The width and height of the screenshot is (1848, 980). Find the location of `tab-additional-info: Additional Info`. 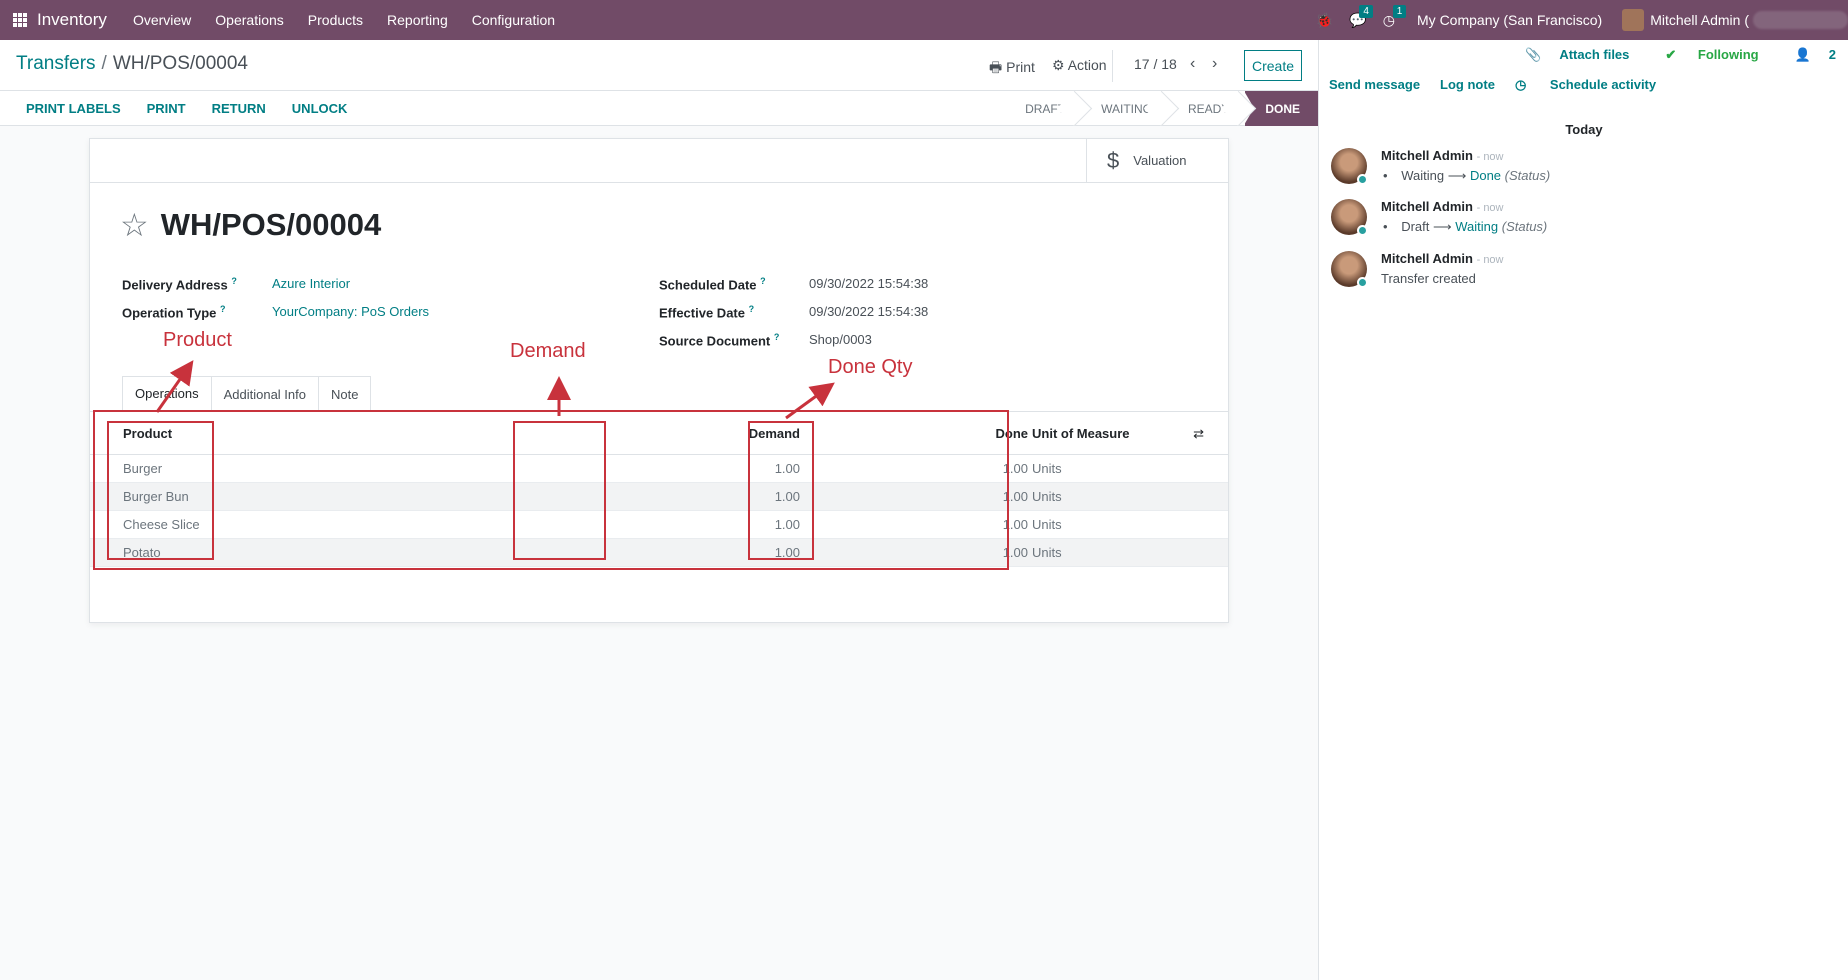

tab-additional-info: Additional Info is located at coordinates (264, 393).